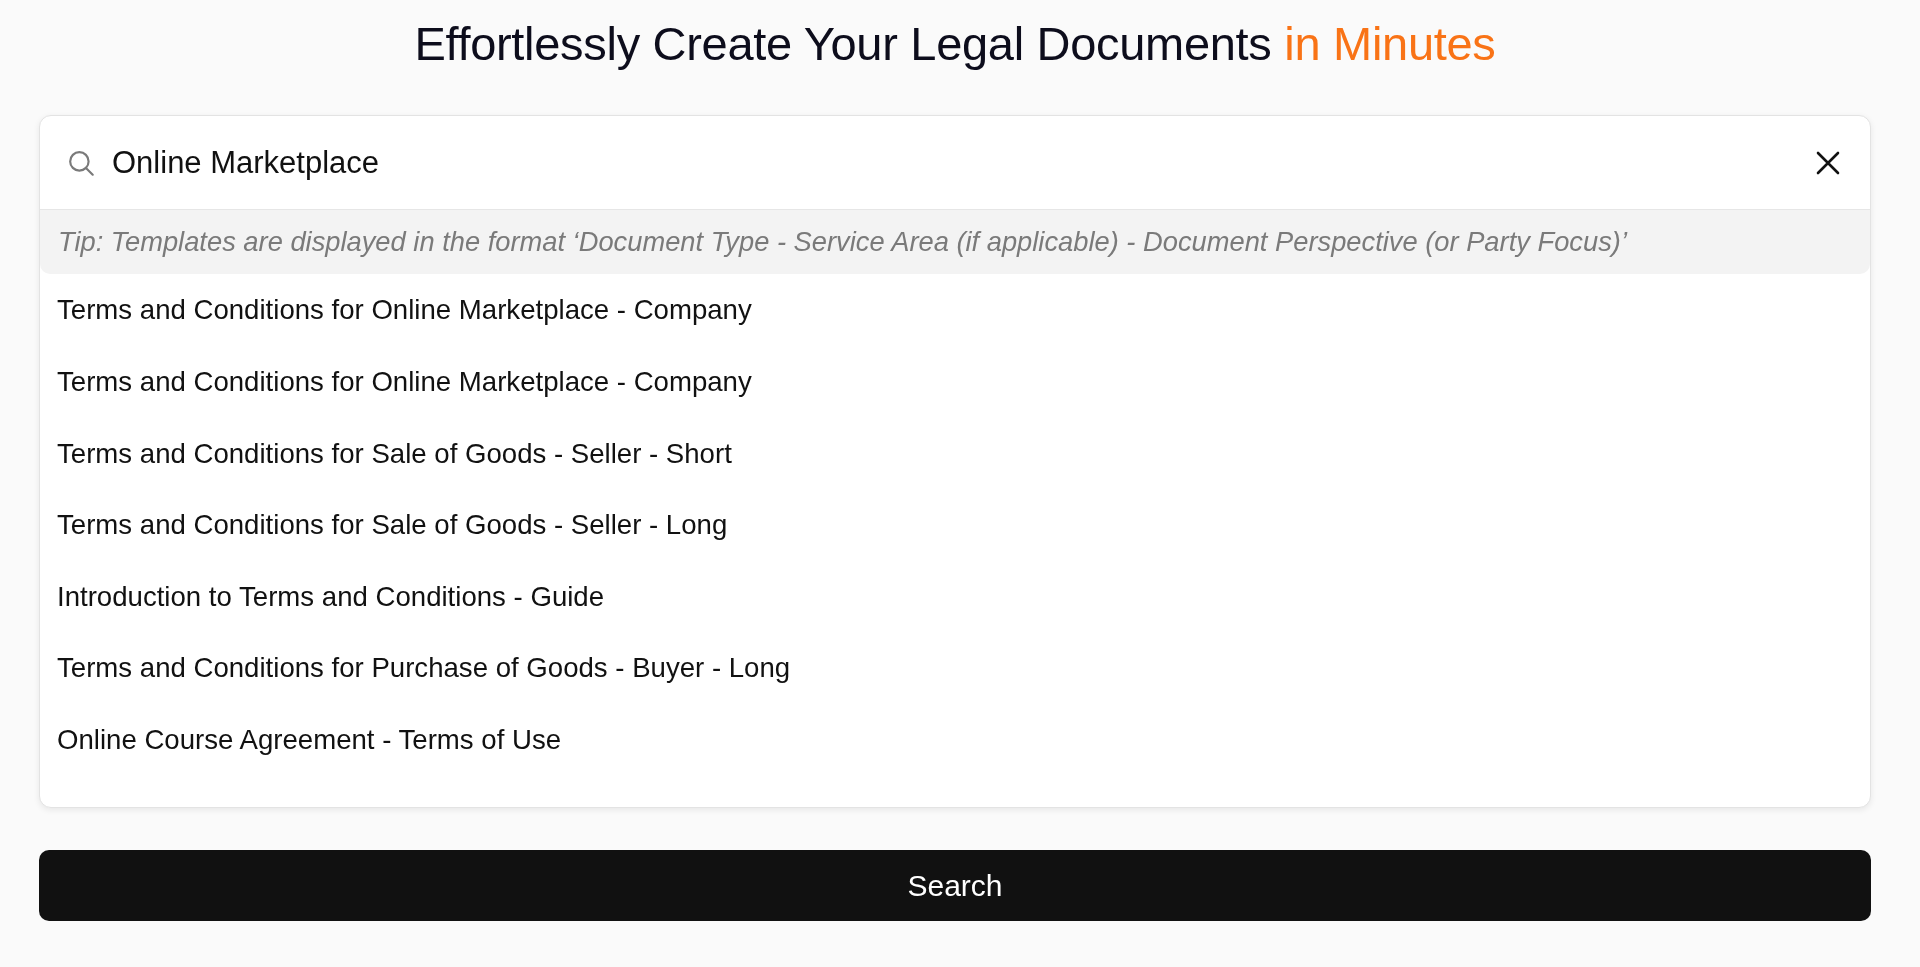 The image size is (1920, 967). I want to click on search-input: Online Marketplace, so click(954, 163).